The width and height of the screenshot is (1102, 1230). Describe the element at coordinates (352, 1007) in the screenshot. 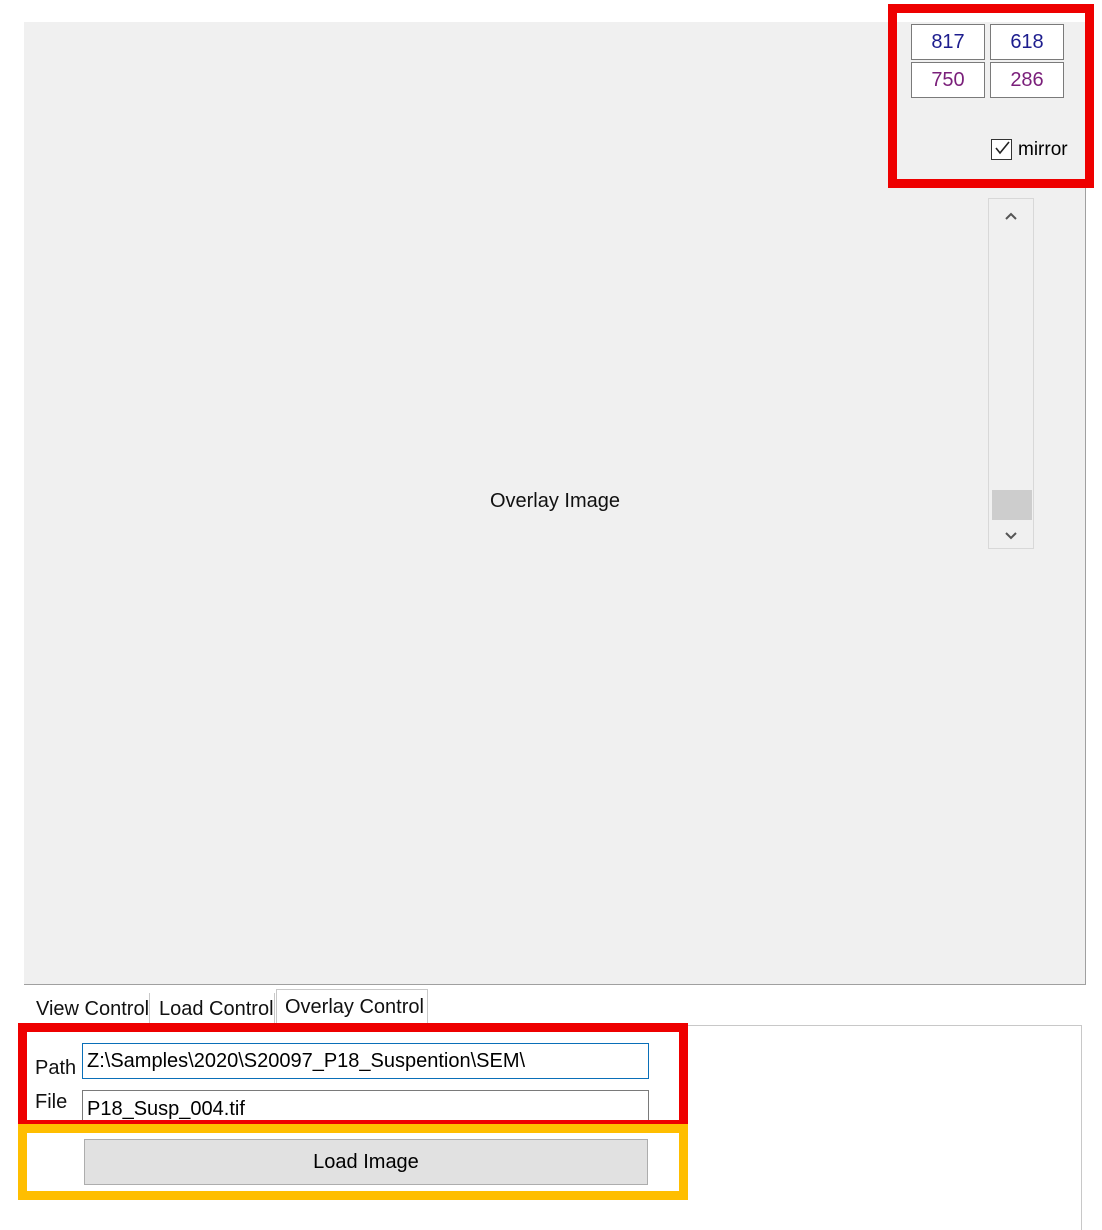

I see `tab-overlay-control: Overlay Control` at that location.